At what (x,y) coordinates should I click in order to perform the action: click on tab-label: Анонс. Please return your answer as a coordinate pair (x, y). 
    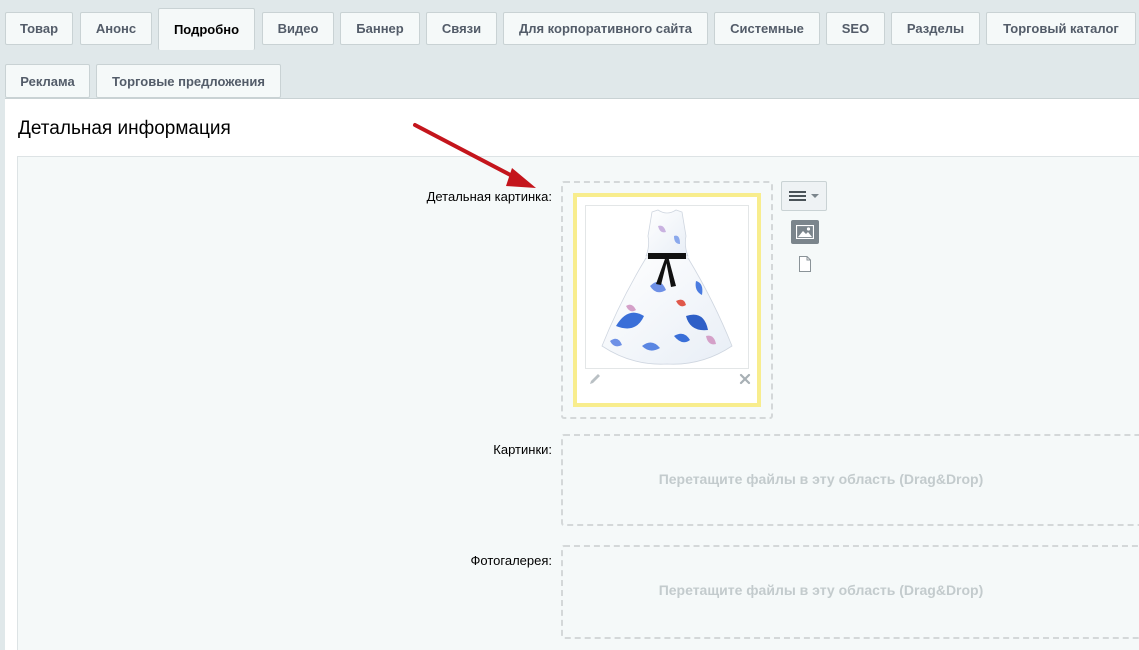
    Looking at the image, I should click on (116, 28).